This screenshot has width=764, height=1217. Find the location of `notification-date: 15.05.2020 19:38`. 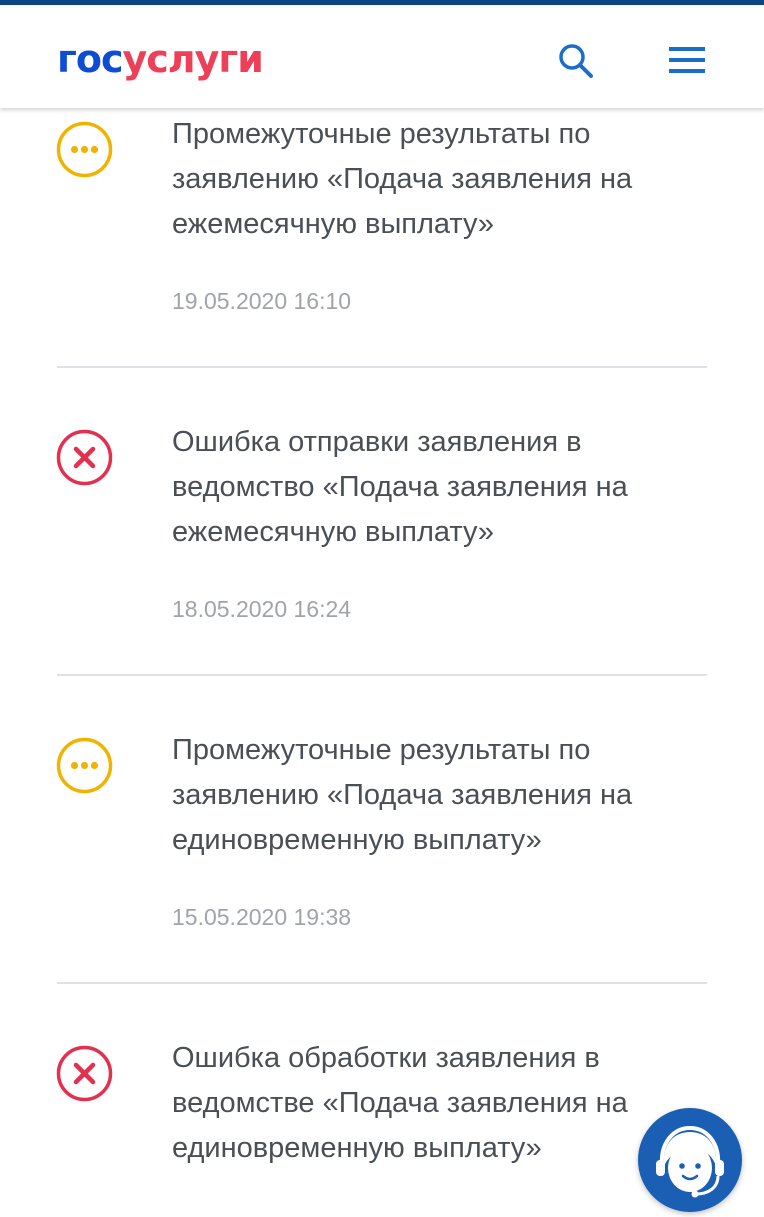

notification-date: 15.05.2020 19:38 is located at coordinates (262, 917).